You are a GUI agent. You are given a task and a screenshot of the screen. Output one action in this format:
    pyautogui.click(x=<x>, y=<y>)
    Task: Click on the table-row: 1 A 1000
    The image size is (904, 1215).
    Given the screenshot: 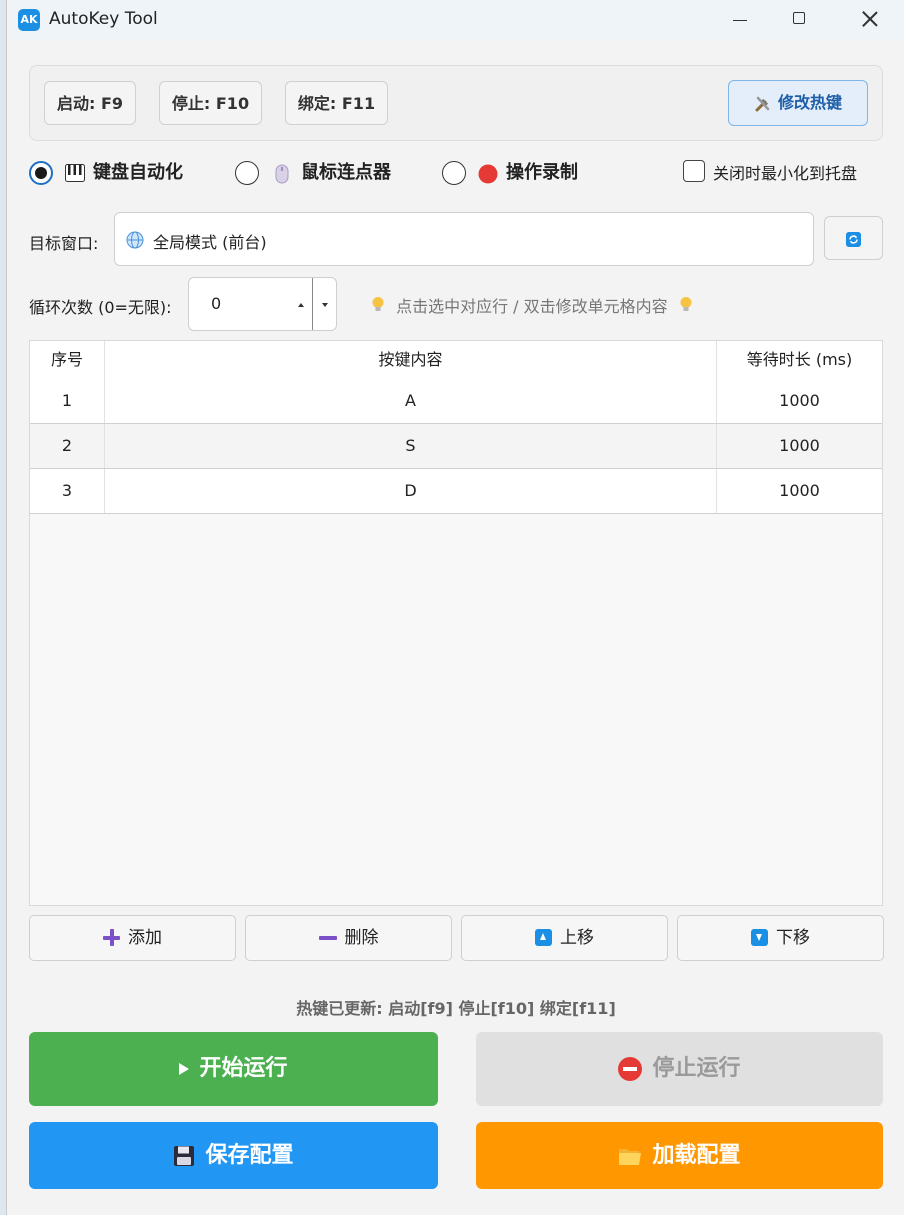 What is the action you would take?
    pyautogui.click(x=456, y=401)
    